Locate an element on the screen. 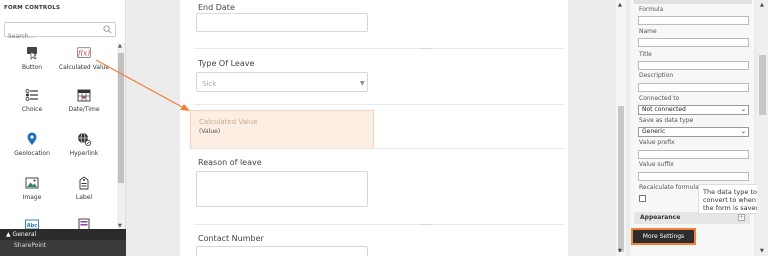  end-date-input is located at coordinates (282, 22).